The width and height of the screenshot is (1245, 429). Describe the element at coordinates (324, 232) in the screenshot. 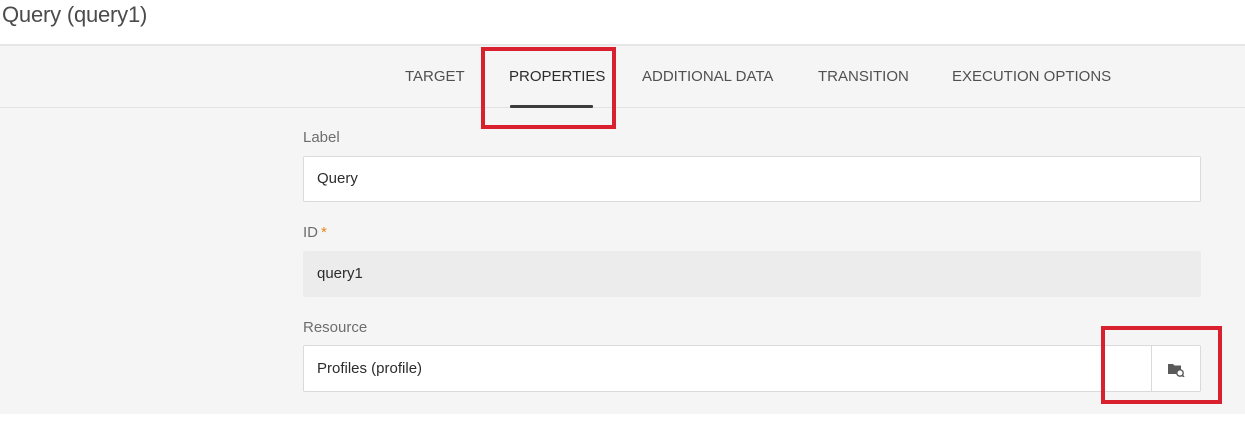

I see `required-marker: *` at that location.